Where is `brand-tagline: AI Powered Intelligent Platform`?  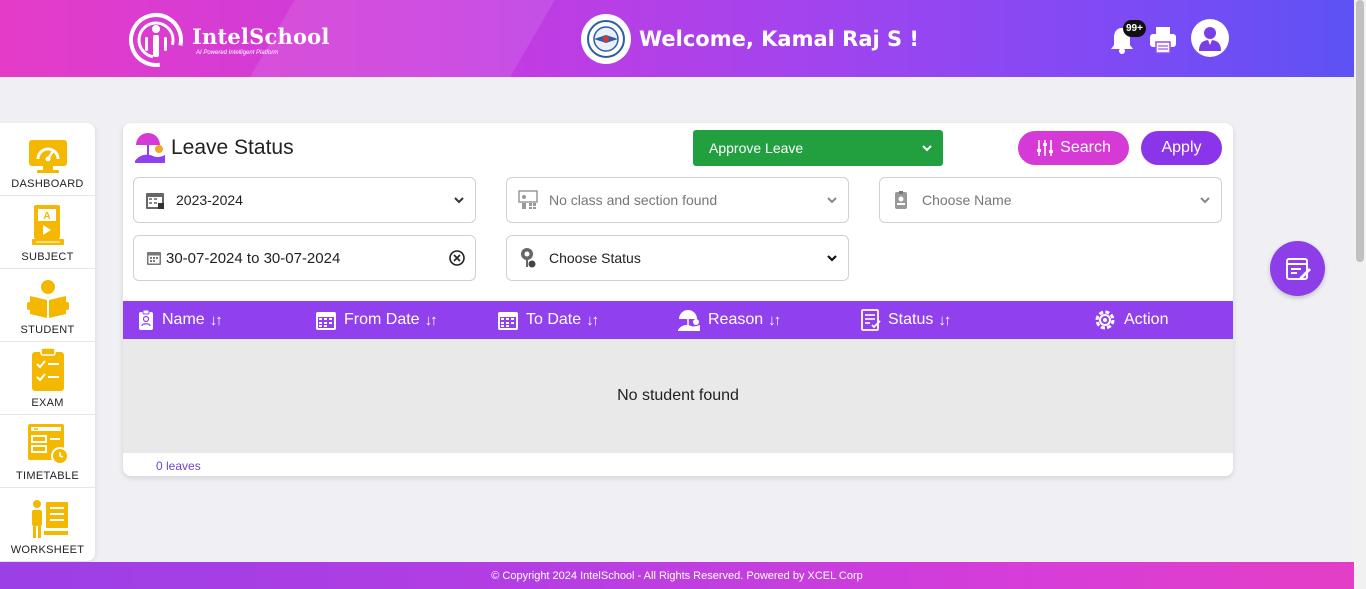 brand-tagline: AI Powered Intelligent Platform is located at coordinates (237, 53).